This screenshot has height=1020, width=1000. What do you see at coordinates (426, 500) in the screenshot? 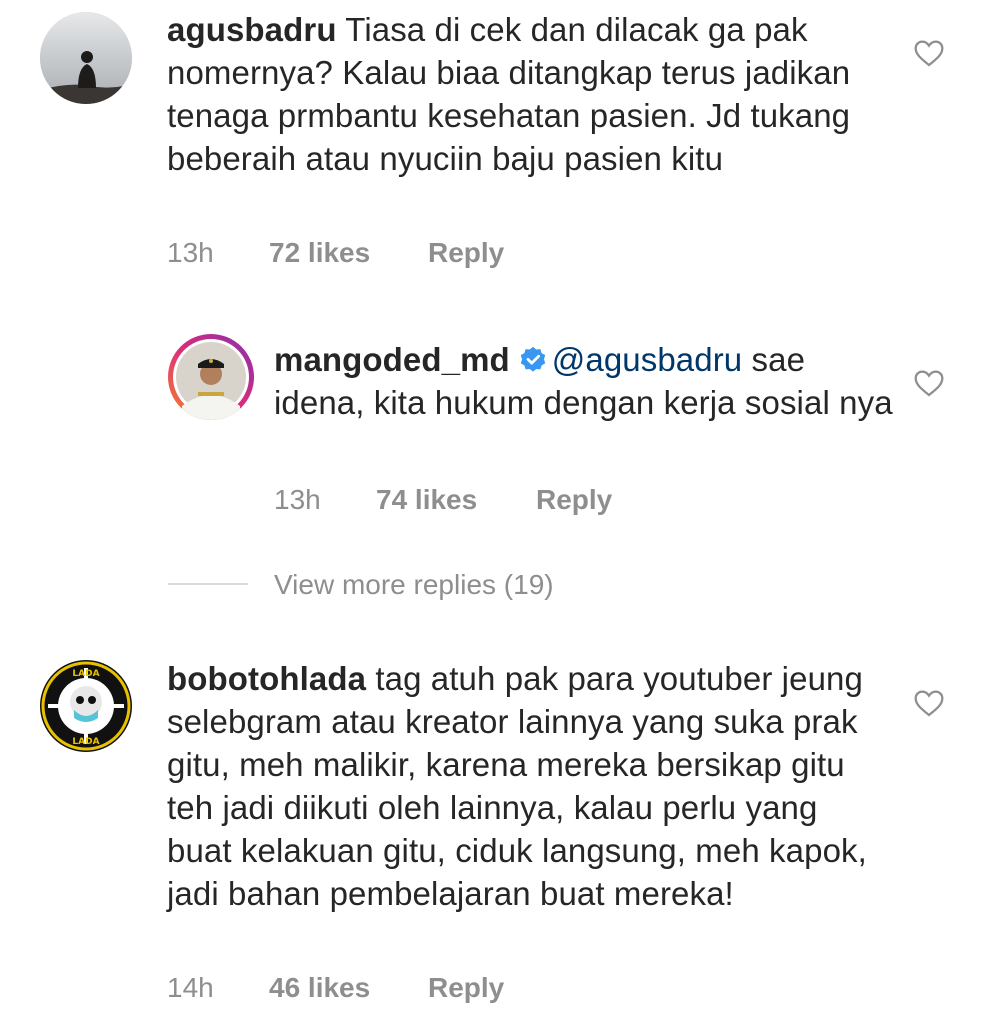
I see `comment-likes: 74 likes` at bounding box center [426, 500].